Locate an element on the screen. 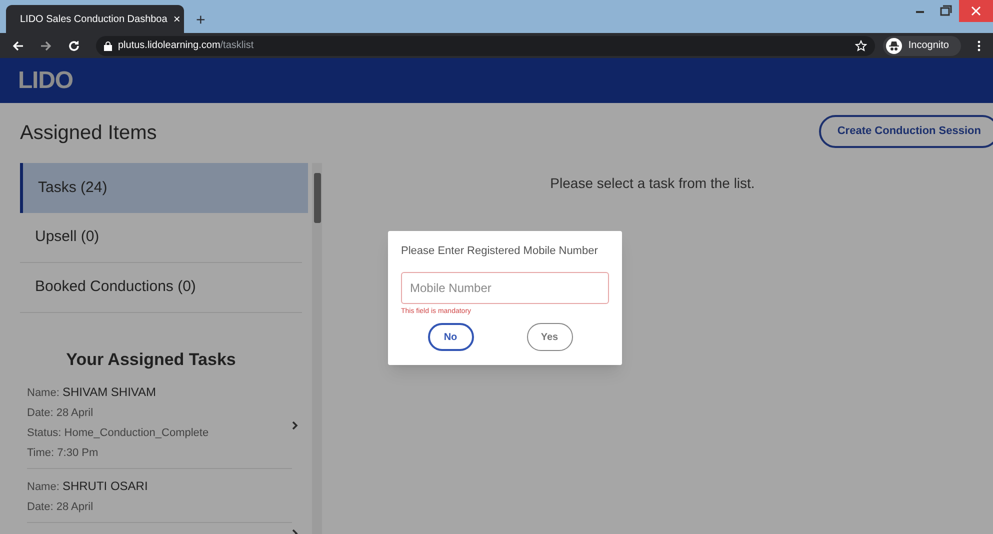 The width and height of the screenshot is (993, 534). back-icon is located at coordinates (18, 45).